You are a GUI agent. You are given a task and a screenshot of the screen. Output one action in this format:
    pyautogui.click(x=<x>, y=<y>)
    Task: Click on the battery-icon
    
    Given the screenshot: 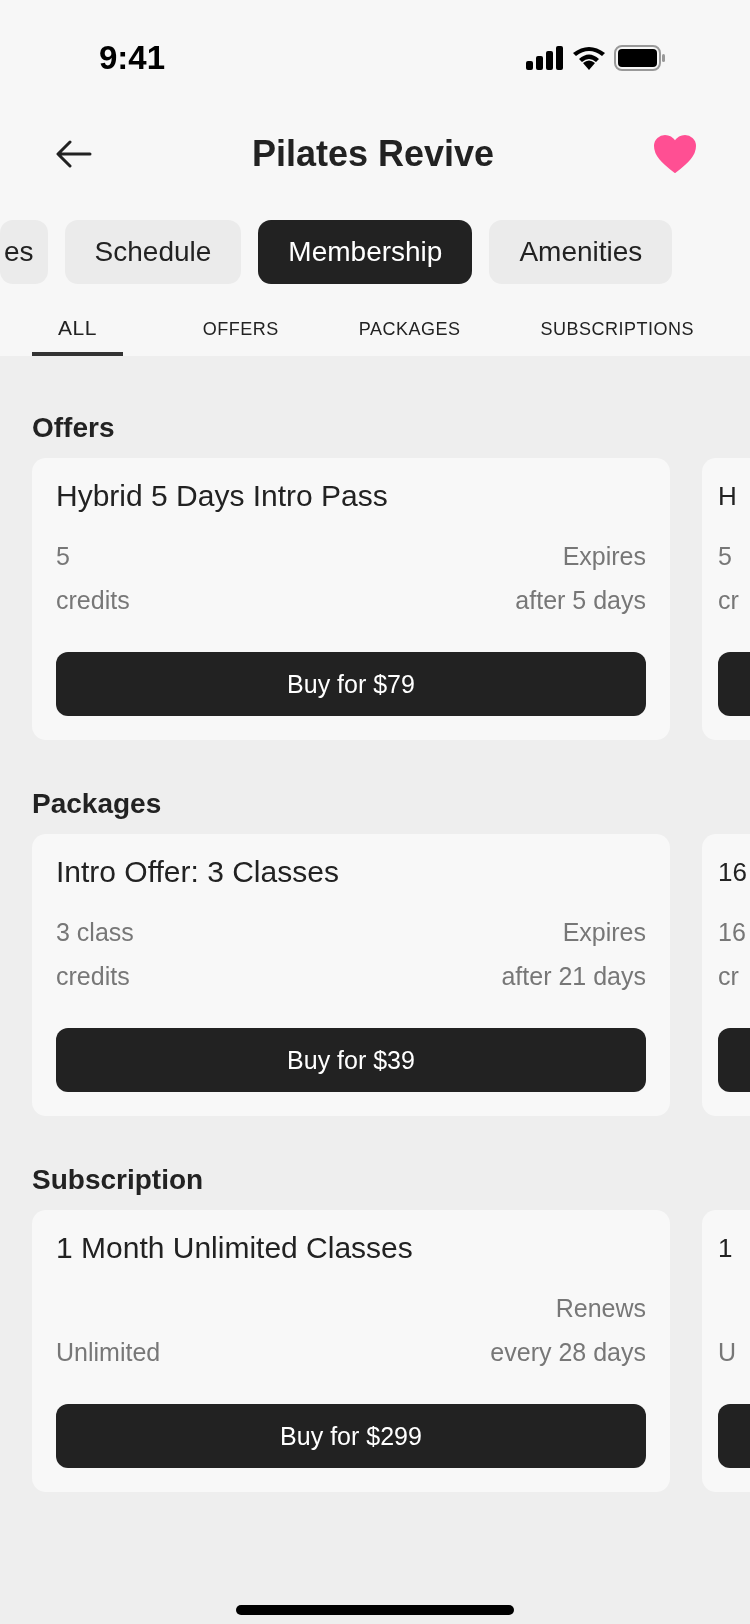 What is the action you would take?
    pyautogui.click(x=640, y=58)
    